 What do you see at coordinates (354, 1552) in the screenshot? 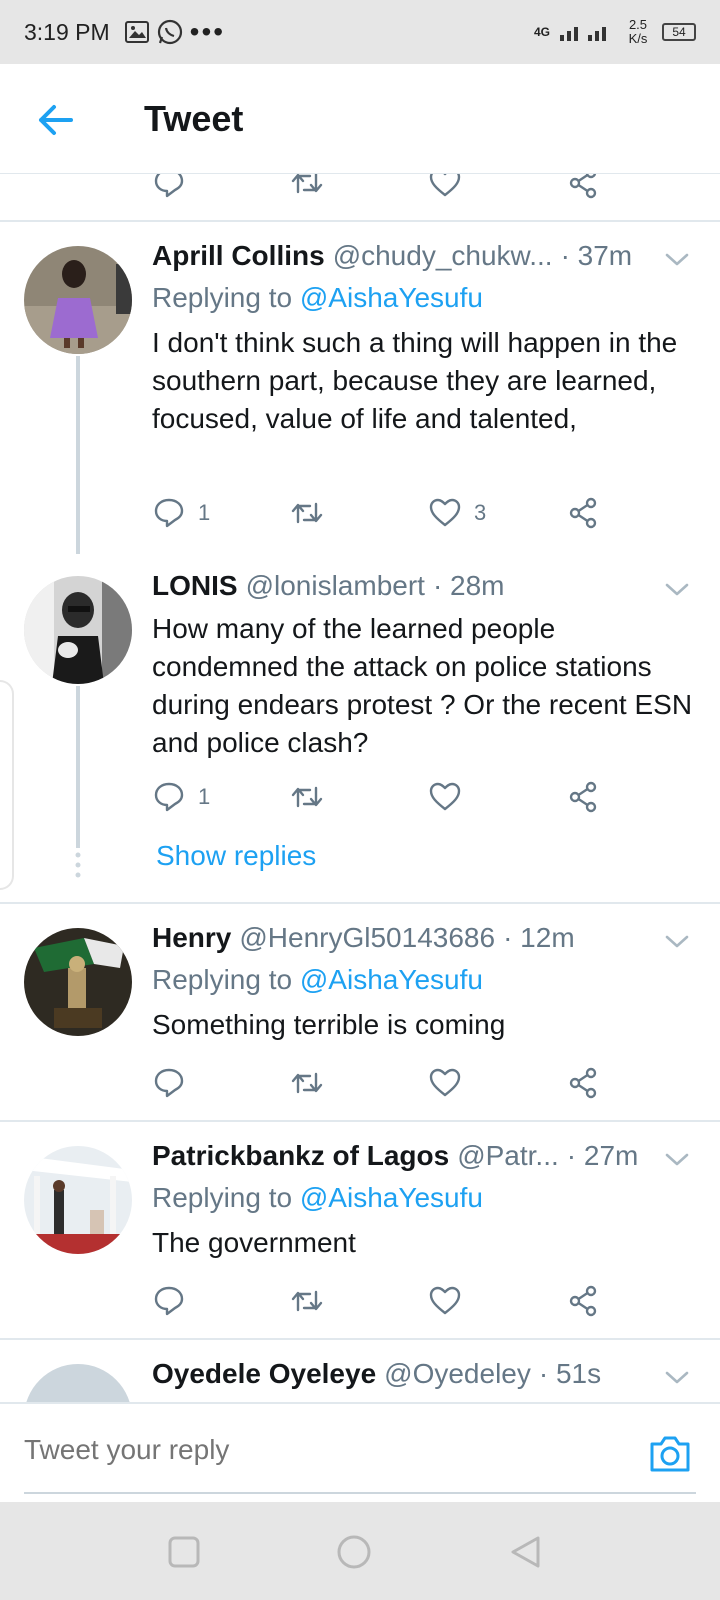
I see `home-icon` at bounding box center [354, 1552].